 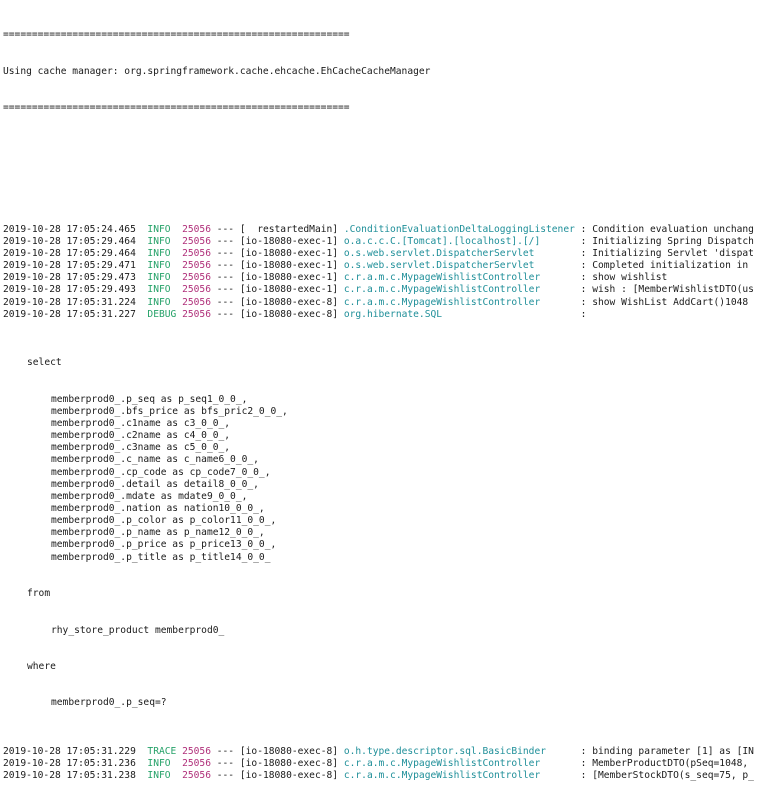 What do you see at coordinates (69, 290) in the screenshot?
I see `log-timestamp: 2019-10-28 17:05:29.493` at bounding box center [69, 290].